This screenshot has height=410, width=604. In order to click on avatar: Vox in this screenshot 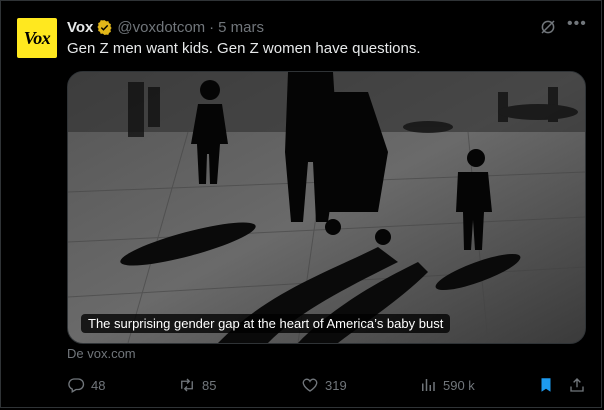, I will do `click(37, 38)`.